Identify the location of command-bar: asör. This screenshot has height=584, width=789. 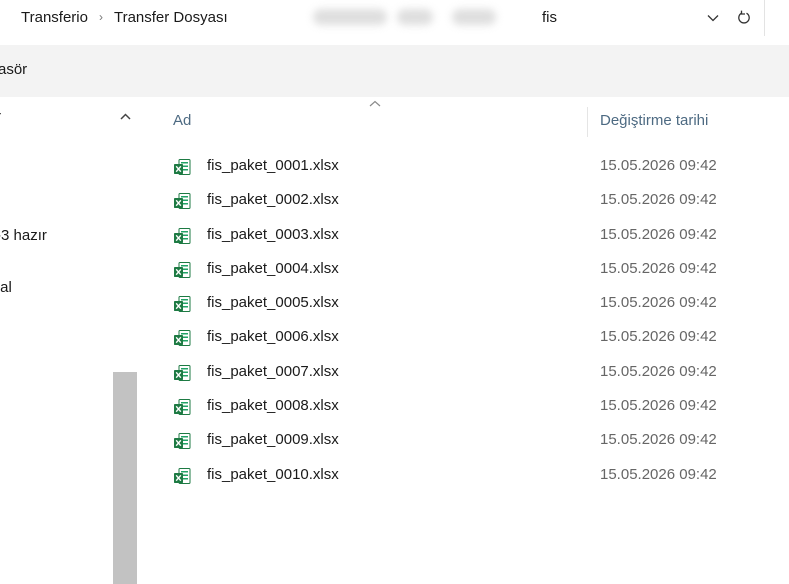
(394, 71).